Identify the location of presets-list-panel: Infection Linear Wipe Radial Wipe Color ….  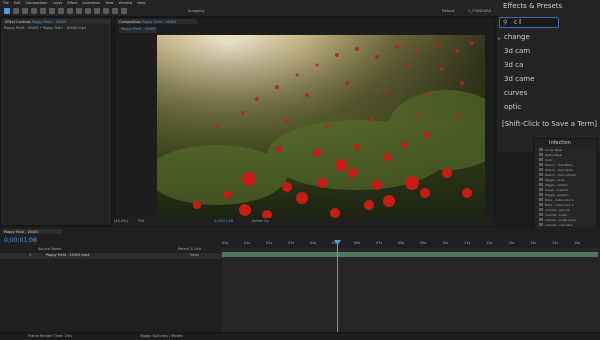
(565, 184).